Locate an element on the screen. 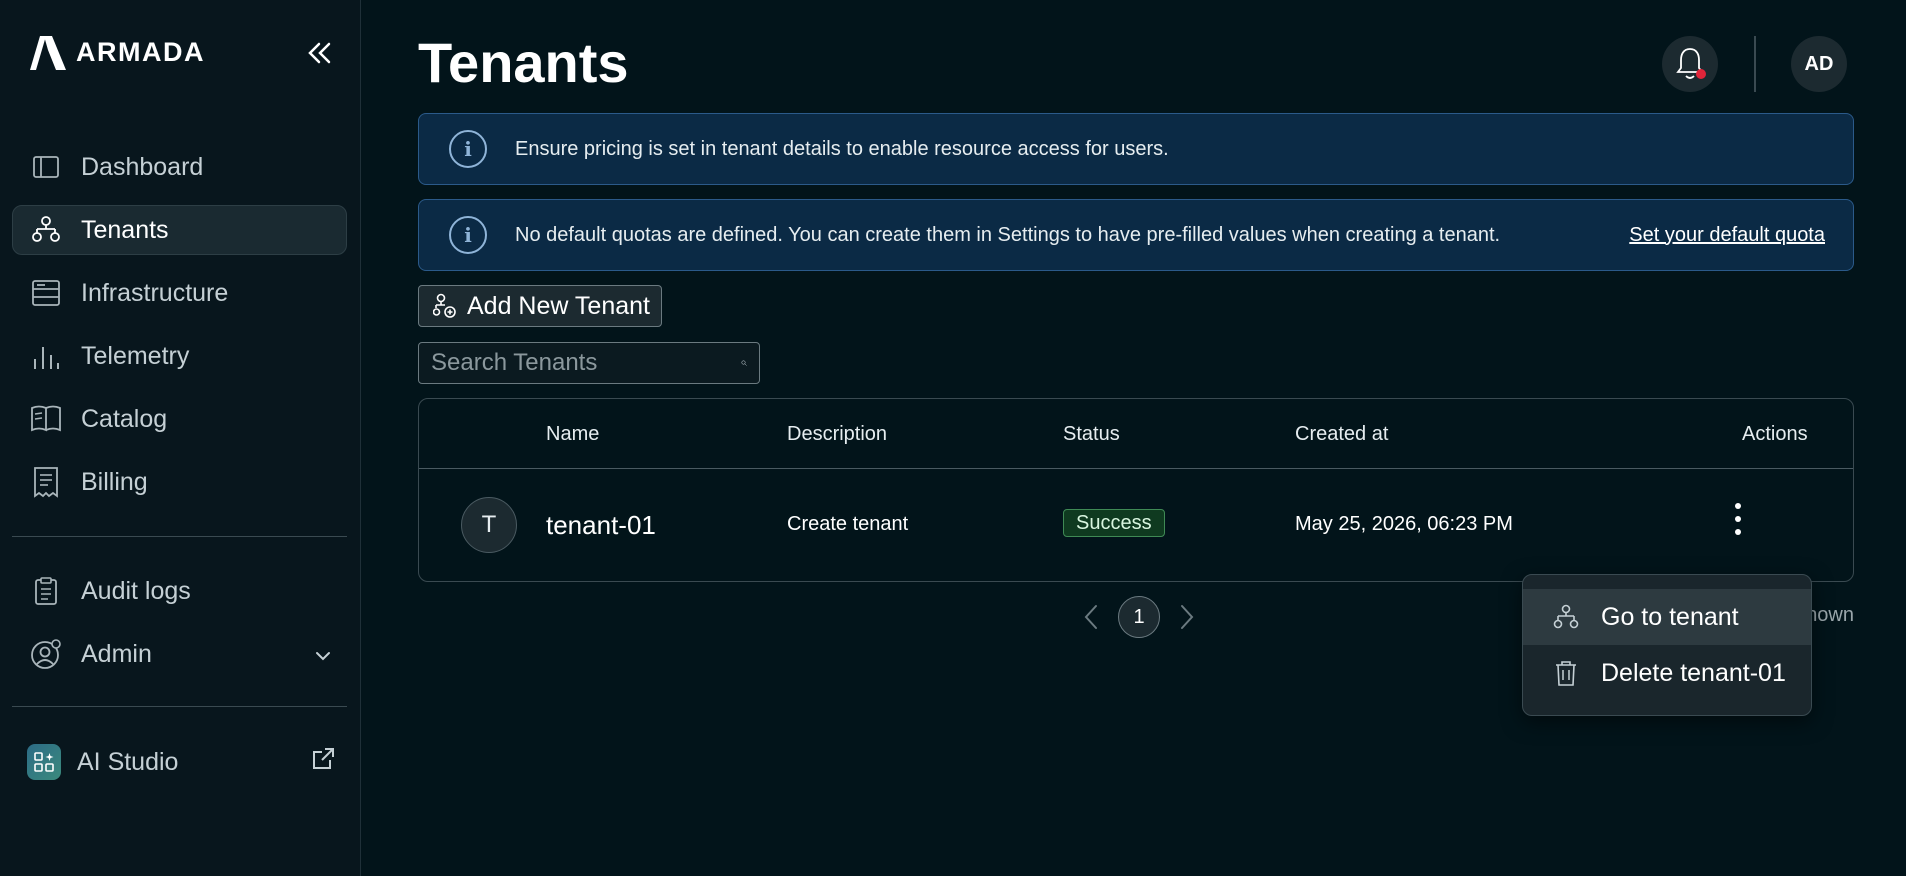 The width and height of the screenshot is (1906, 876). double-chevron-left-icon is located at coordinates (319, 53).